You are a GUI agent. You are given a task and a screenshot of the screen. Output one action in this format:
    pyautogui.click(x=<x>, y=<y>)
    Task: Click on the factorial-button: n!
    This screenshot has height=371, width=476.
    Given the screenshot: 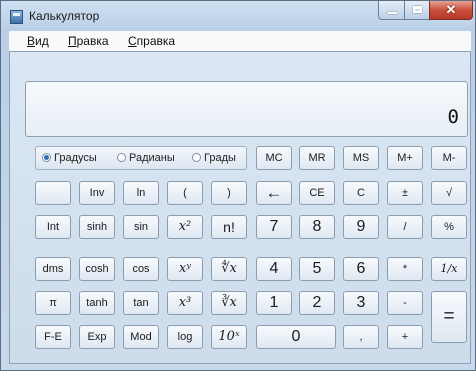 What is the action you would take?
    pyautogui.click(x=229, y=227)
    